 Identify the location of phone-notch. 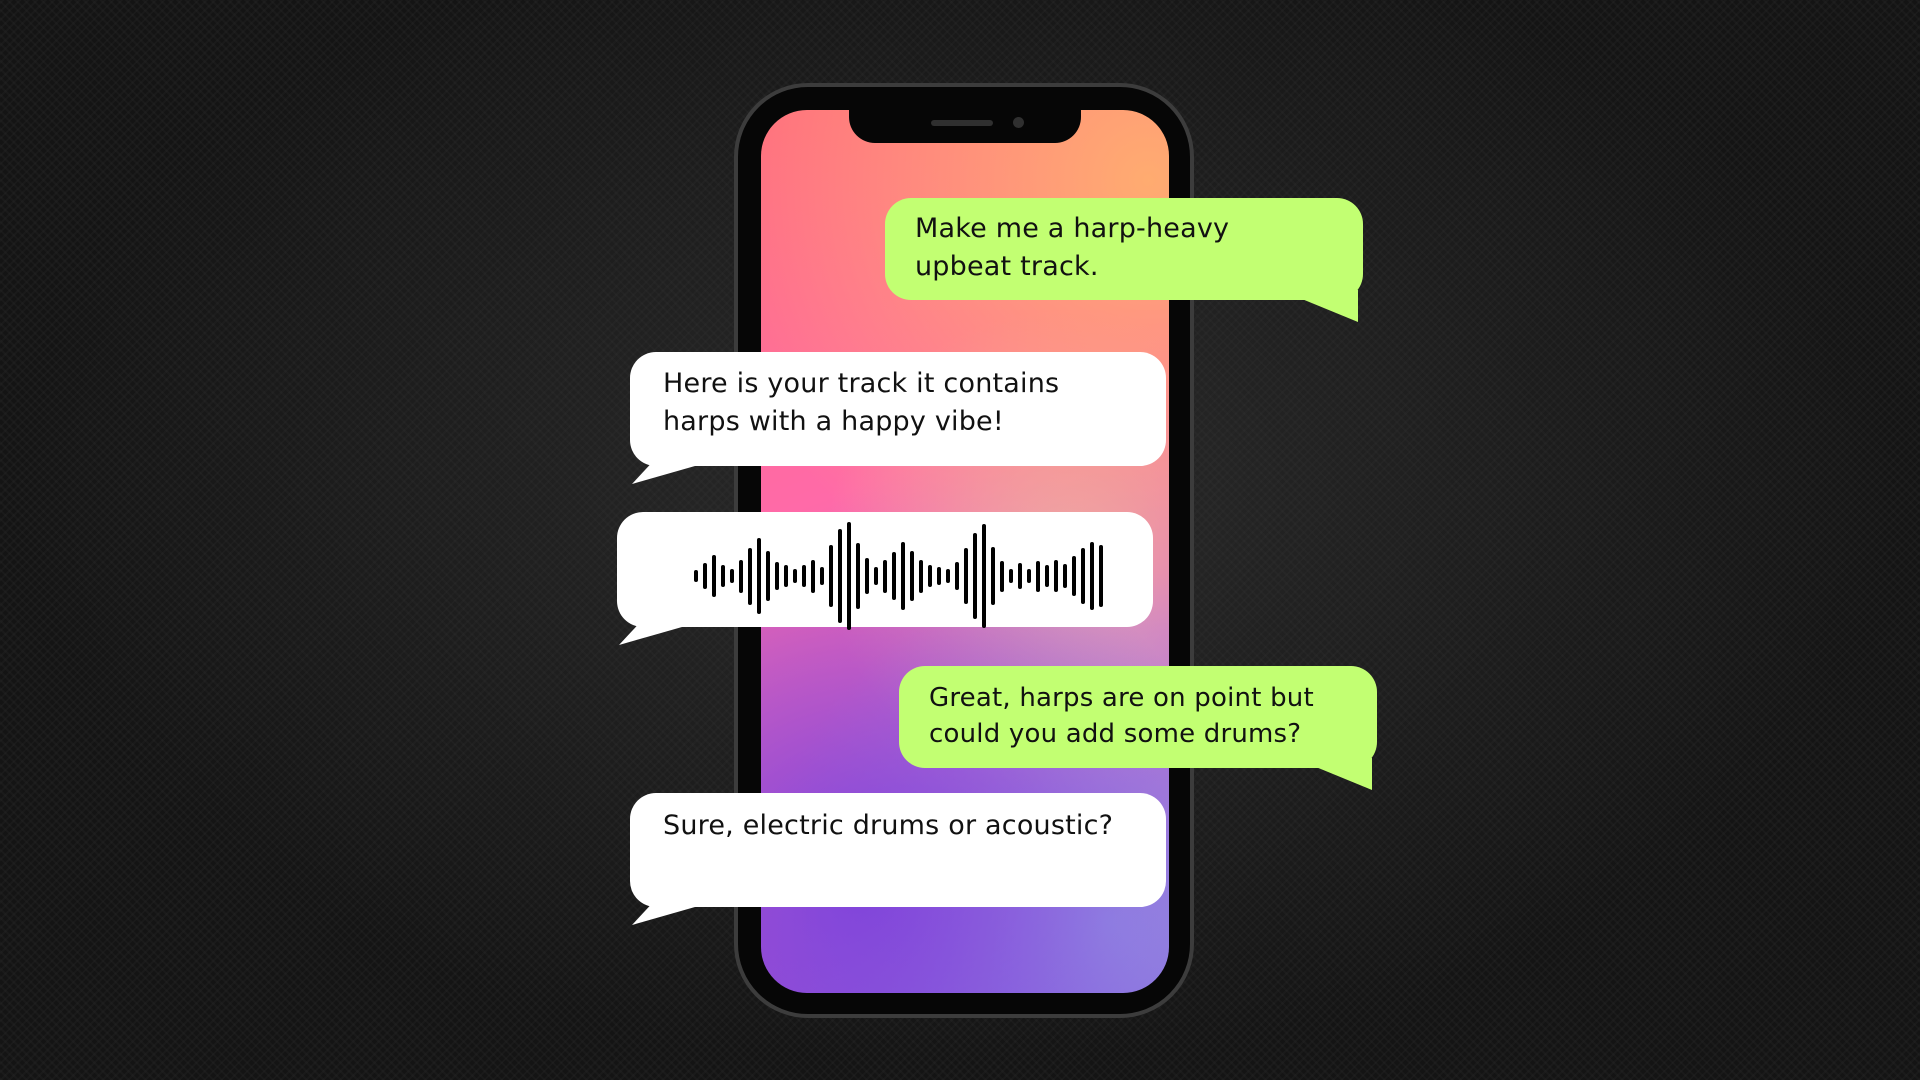
(965, 126).